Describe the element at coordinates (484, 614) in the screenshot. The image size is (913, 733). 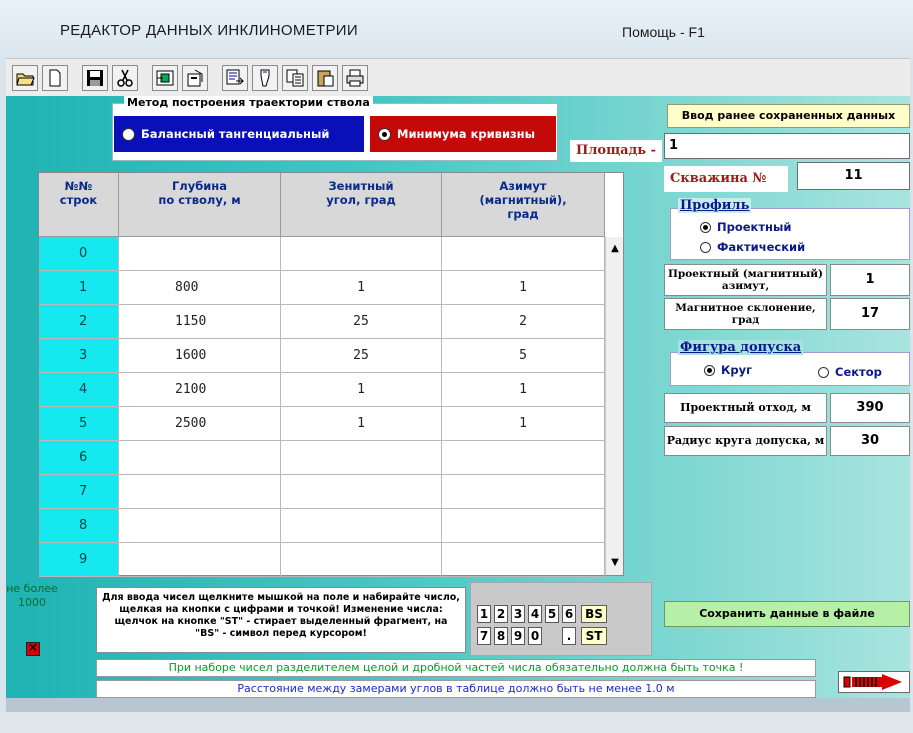
I see `key-1: 1` at that location.